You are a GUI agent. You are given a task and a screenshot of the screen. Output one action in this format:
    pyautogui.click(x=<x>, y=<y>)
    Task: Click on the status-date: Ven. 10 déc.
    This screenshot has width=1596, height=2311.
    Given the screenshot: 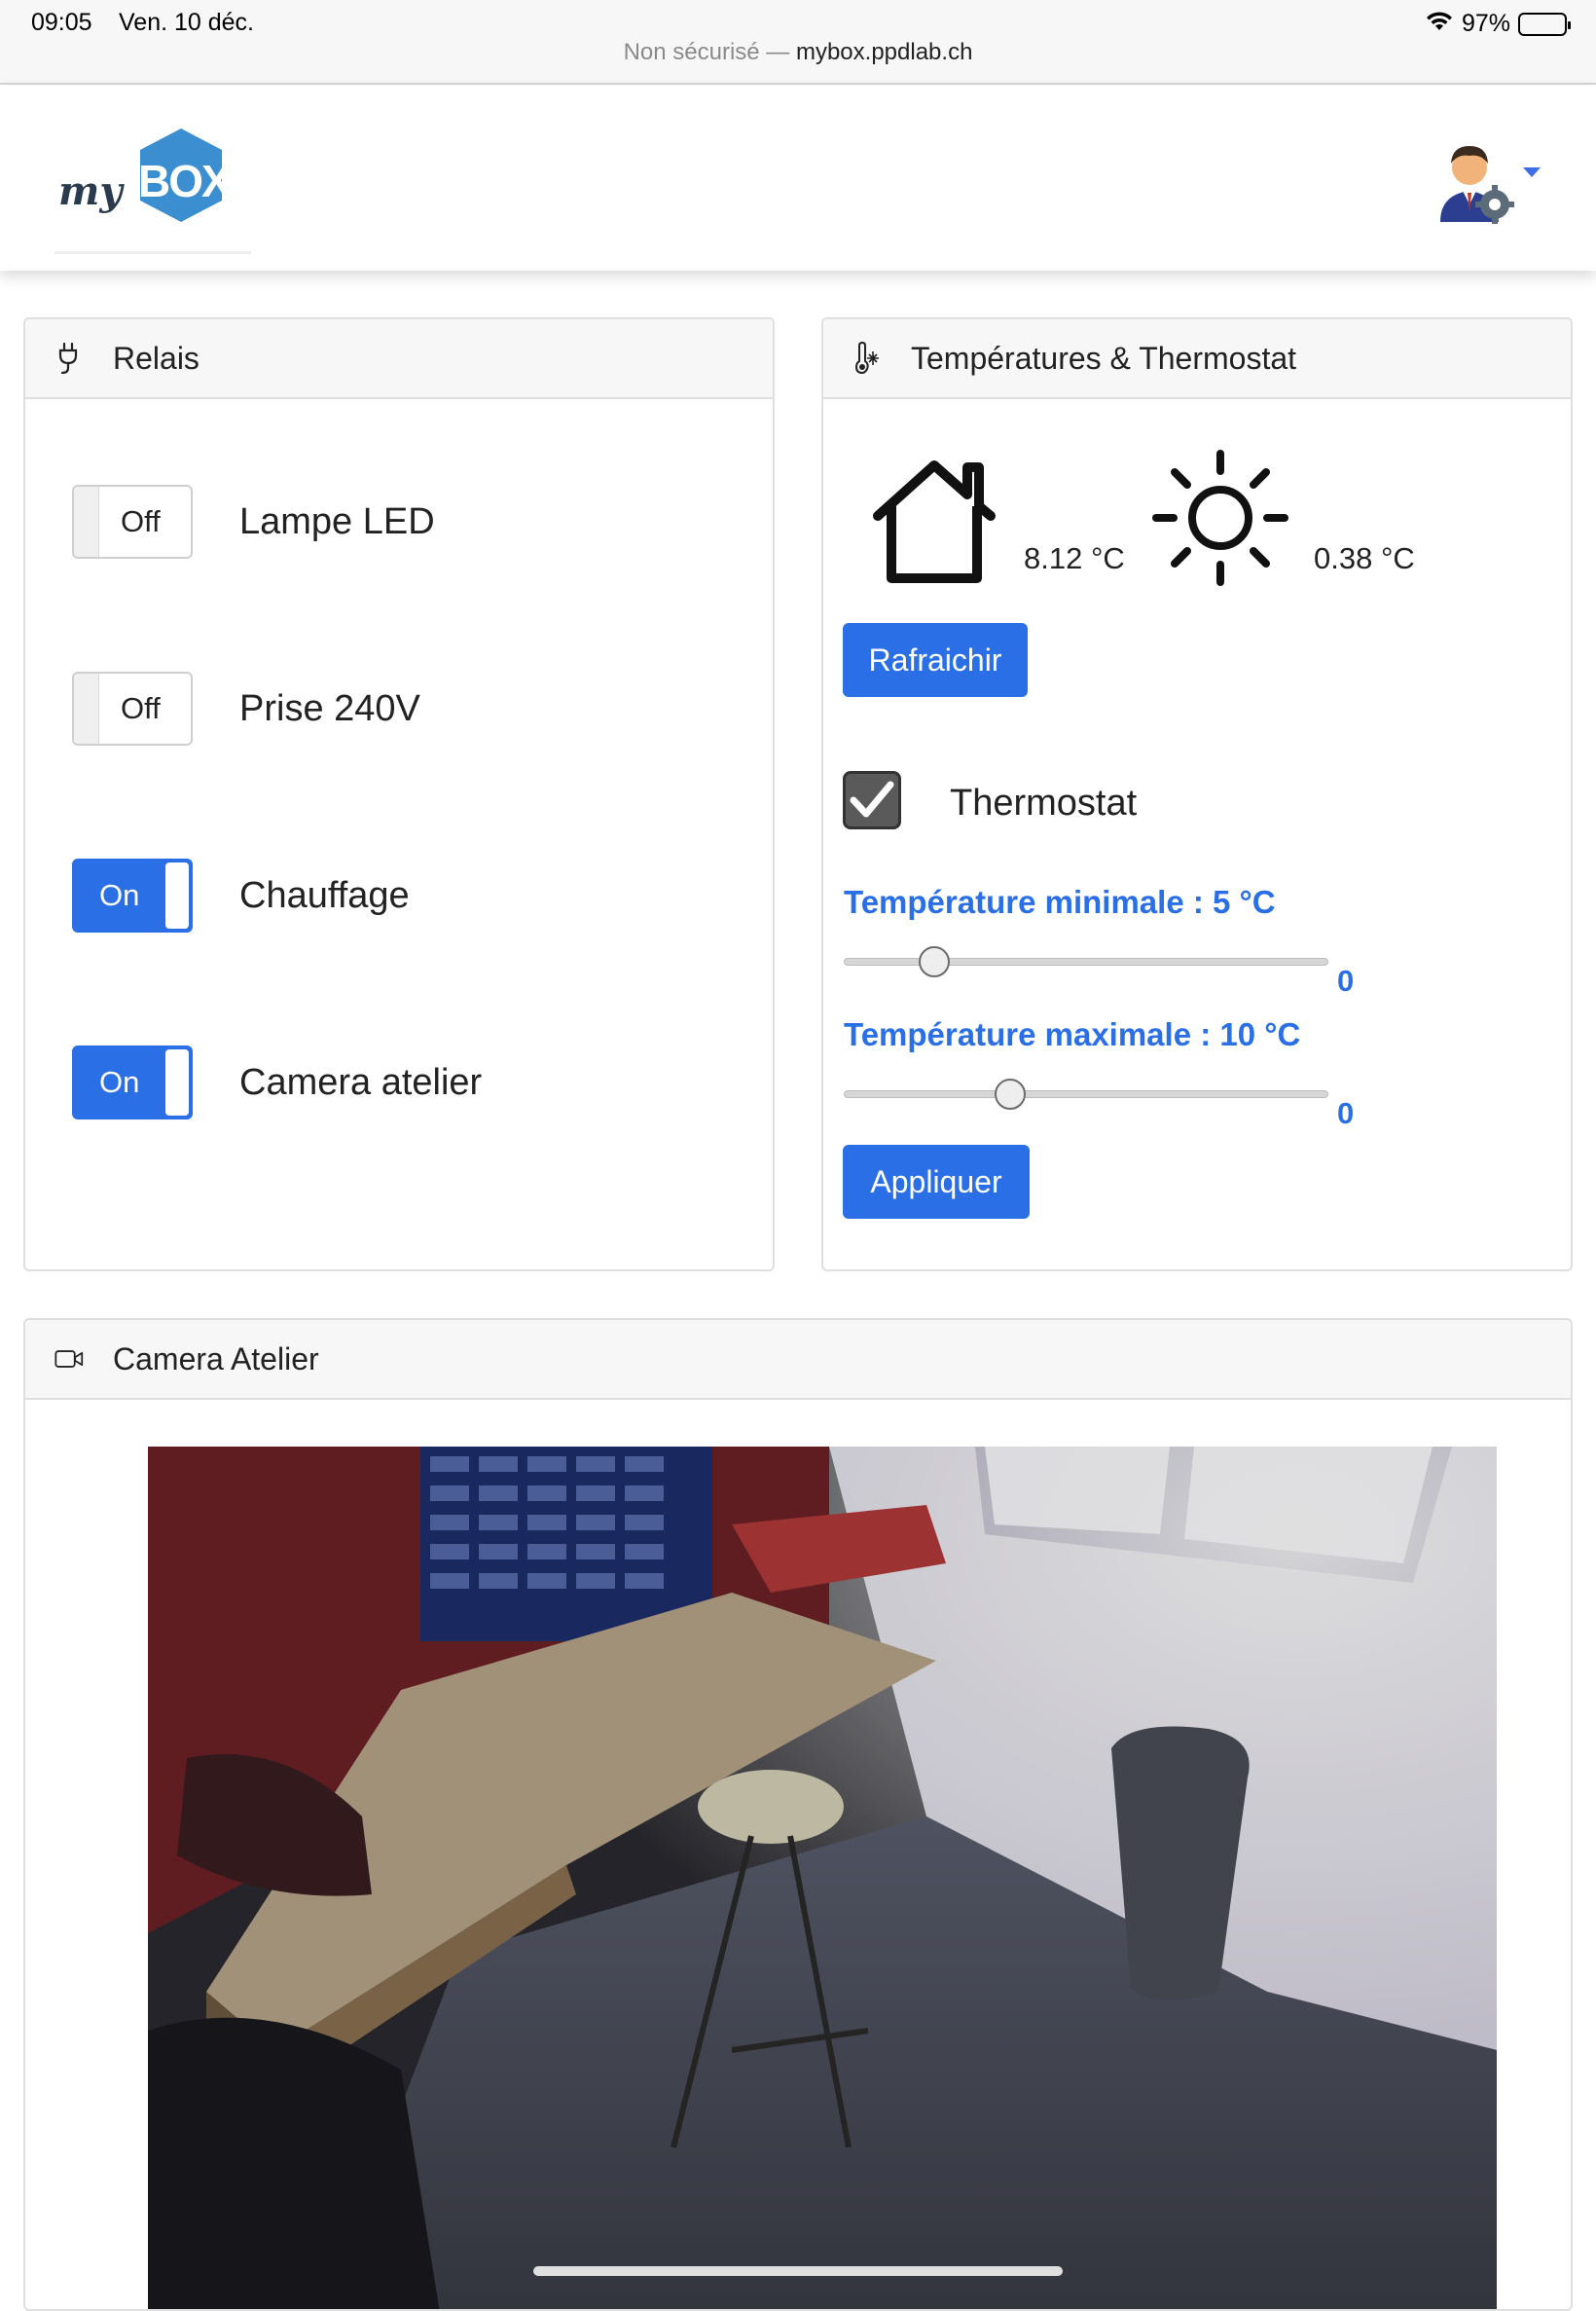 What is the action you would take?
    pyautogui.click(x=187, y=22)
    